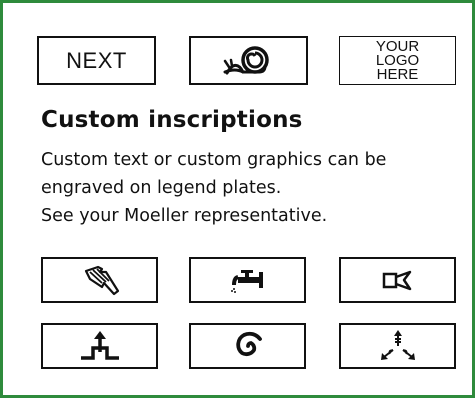 This screenshot has height=398, width=475. I want to click on body-line-1: Custom text or custom graphics can be, so click(214, 160).